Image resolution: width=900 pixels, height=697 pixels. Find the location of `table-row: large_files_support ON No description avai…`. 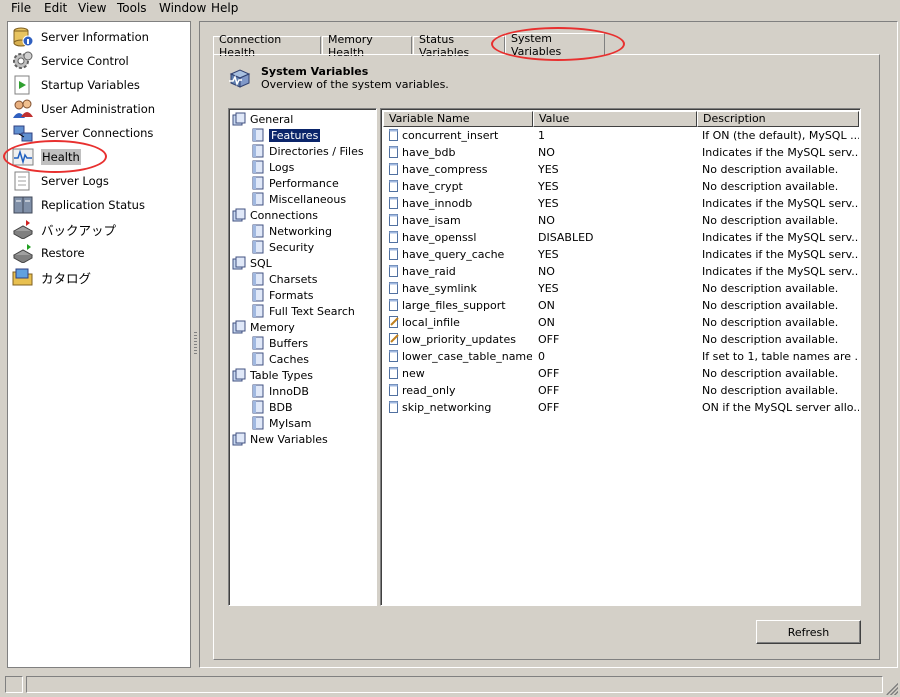

table-row: large_files_support ON No description avai… is located at coordinates (620, 306).